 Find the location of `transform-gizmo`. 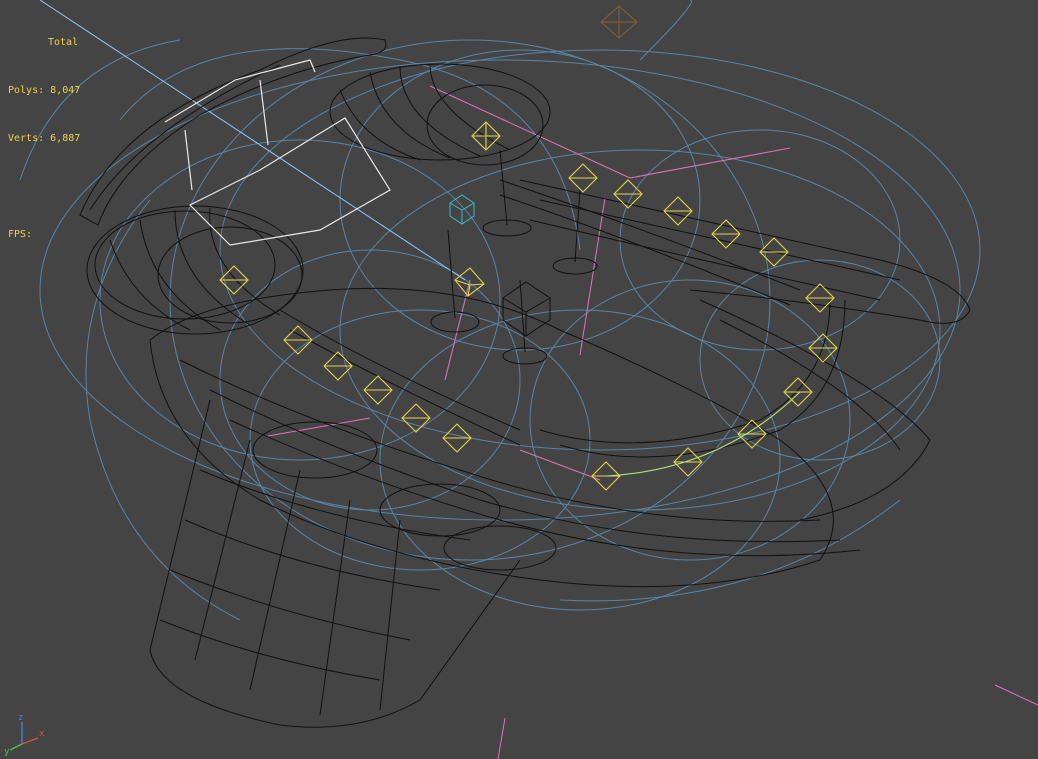

transform-gizmo is located at coordinates (619, 22).